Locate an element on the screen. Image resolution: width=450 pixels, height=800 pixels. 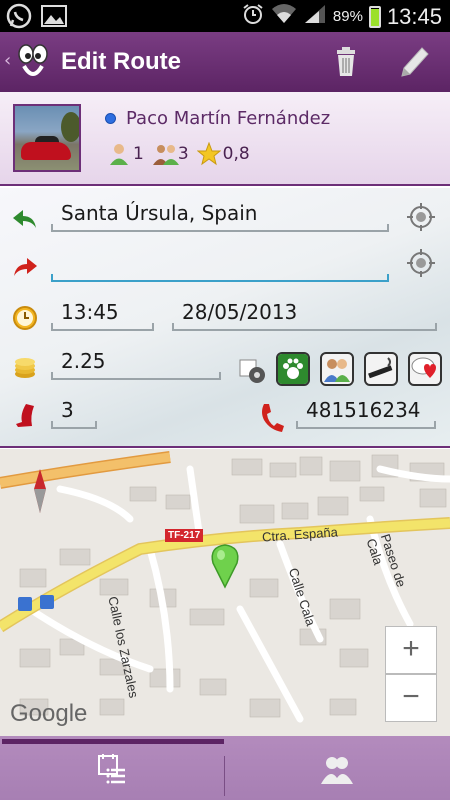
seats-field: 3 is located at coordinates (74, 412).